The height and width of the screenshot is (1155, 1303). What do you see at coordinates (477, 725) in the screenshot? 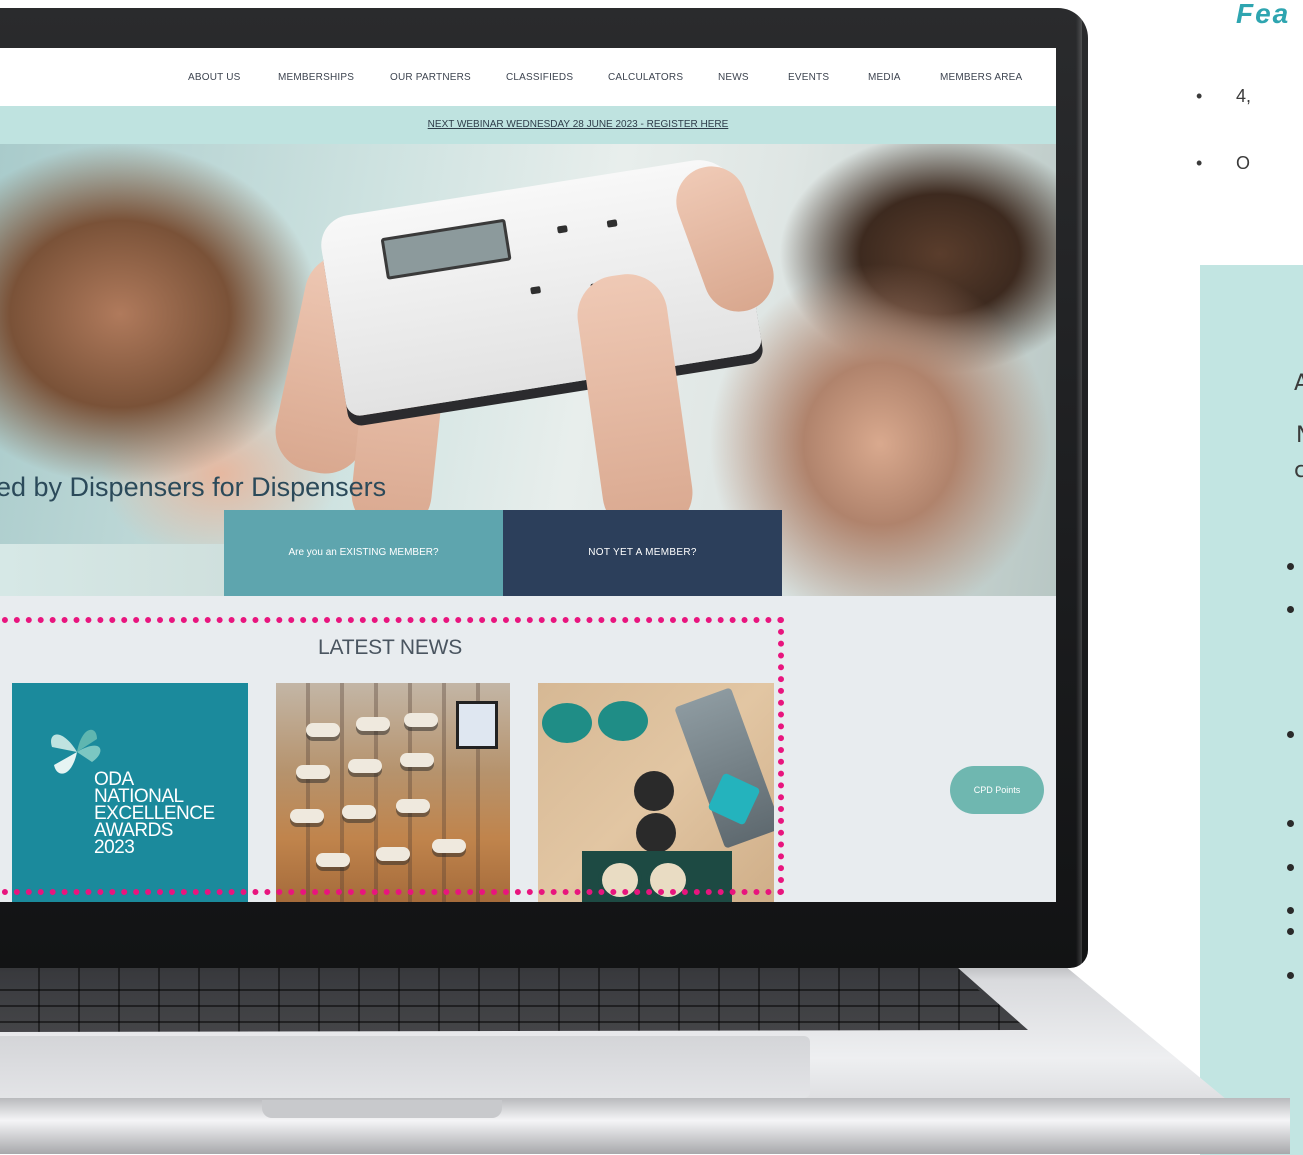
I see `conference-screen` at bounding box center [477, 725].